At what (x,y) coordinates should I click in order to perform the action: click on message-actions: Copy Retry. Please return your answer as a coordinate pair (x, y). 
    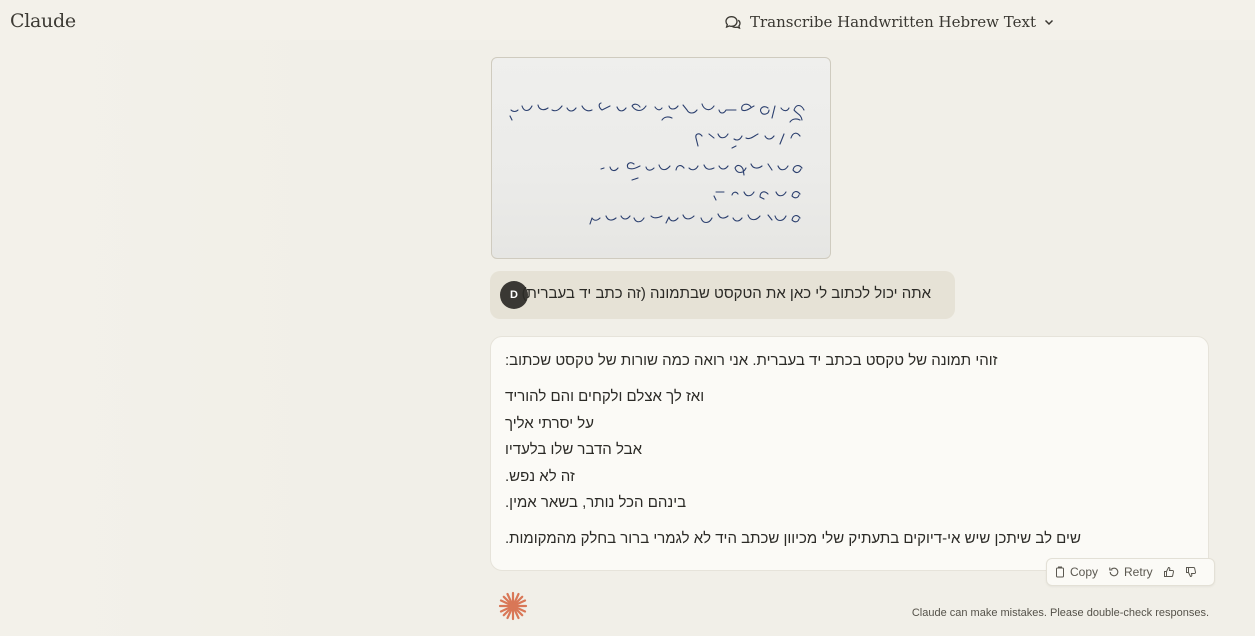
    Looking at the image, I should click on (1130, 572).